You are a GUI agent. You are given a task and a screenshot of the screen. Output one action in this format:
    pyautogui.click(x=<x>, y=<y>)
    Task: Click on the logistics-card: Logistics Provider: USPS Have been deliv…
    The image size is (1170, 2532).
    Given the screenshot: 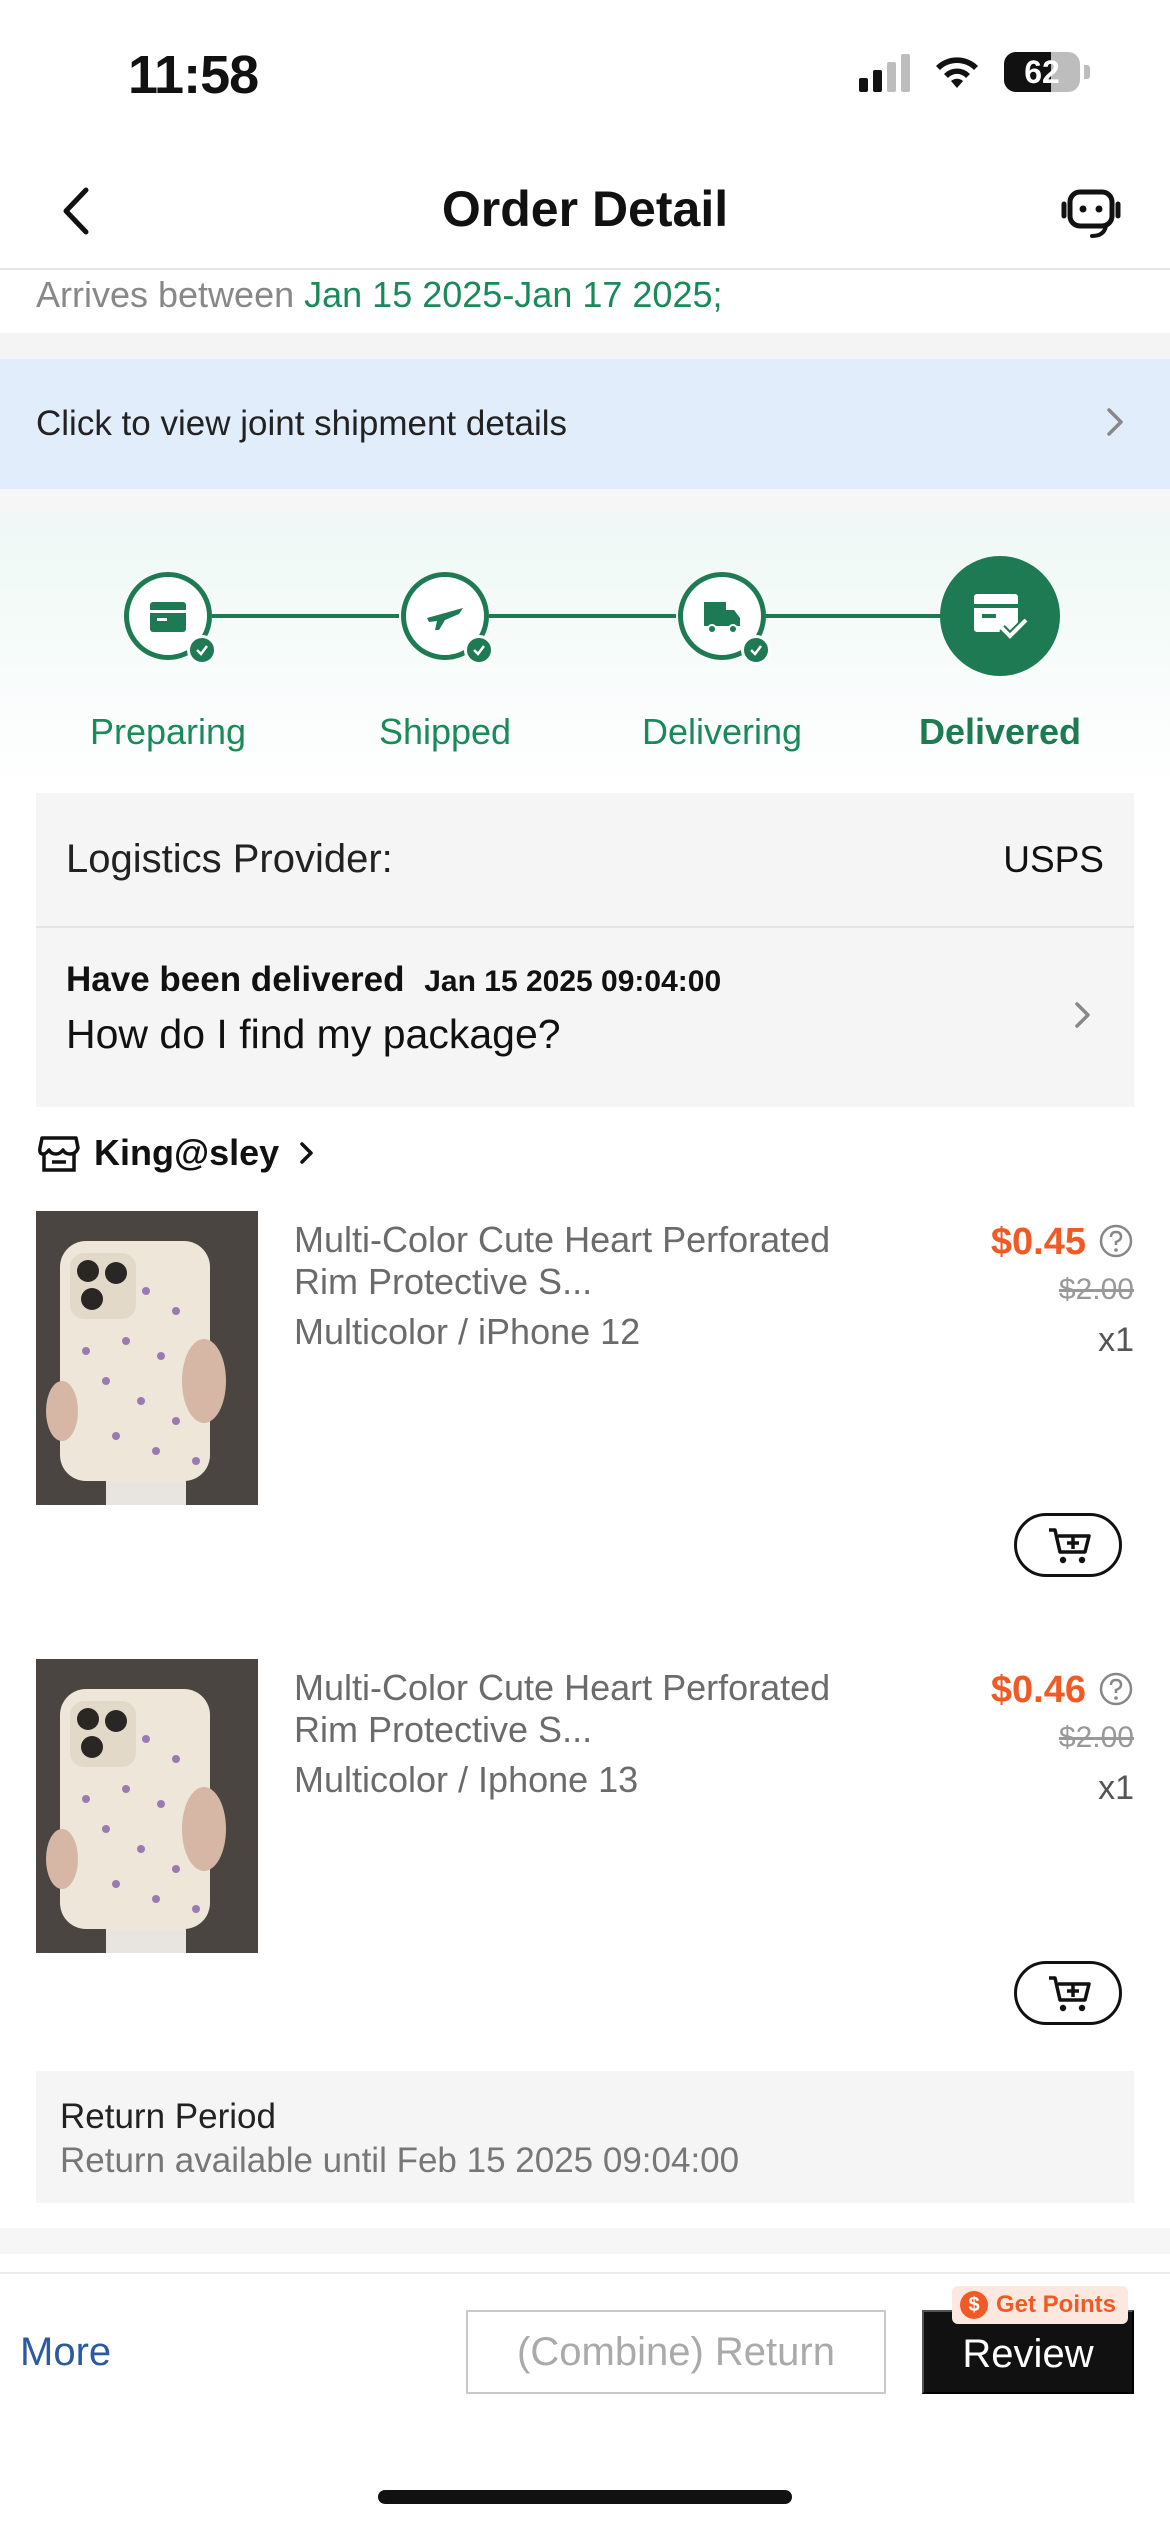 What is the action you would take?
    pyautogui.click(x=585, y=950)
    